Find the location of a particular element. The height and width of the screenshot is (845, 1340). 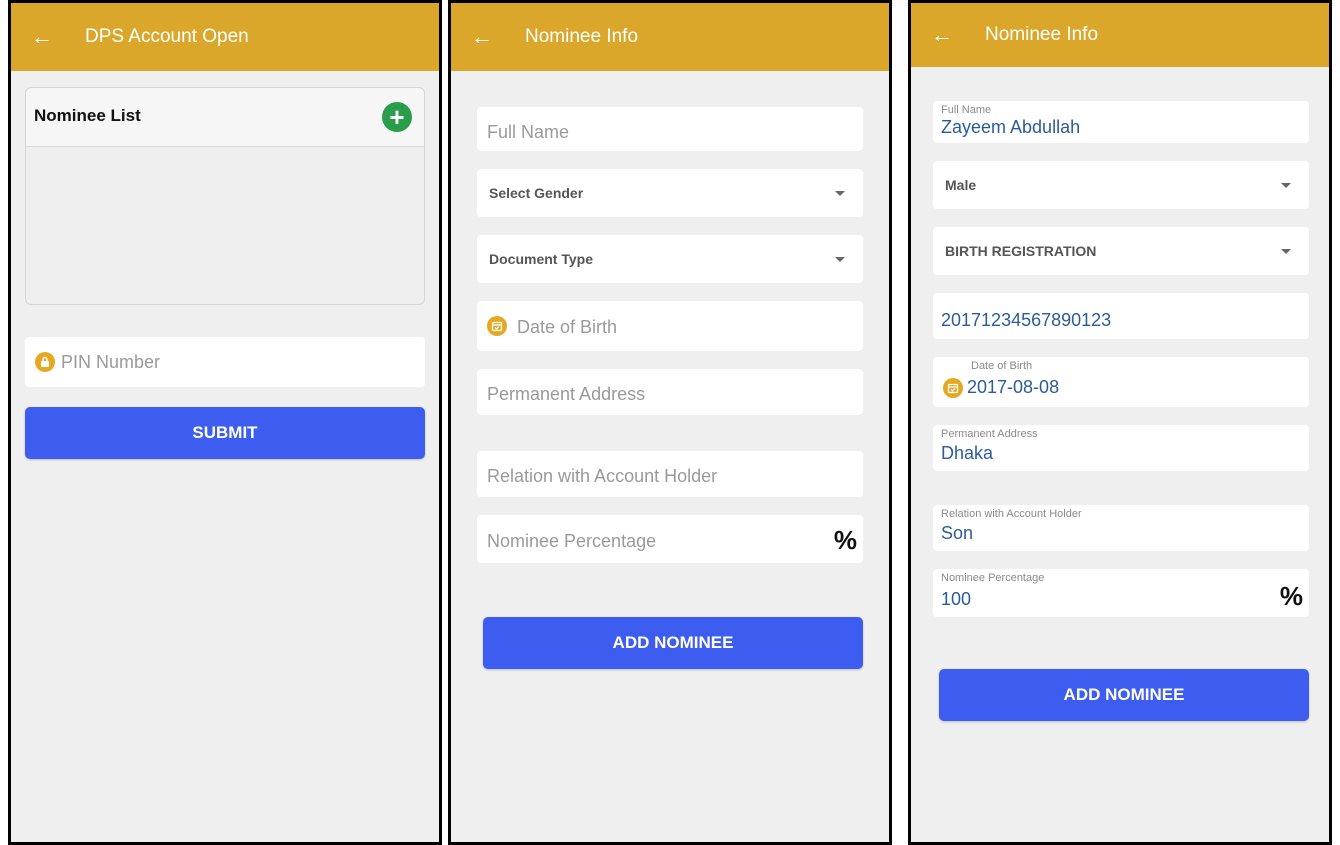

submit-button: SUBMIT is located at coordinates (225, 433).